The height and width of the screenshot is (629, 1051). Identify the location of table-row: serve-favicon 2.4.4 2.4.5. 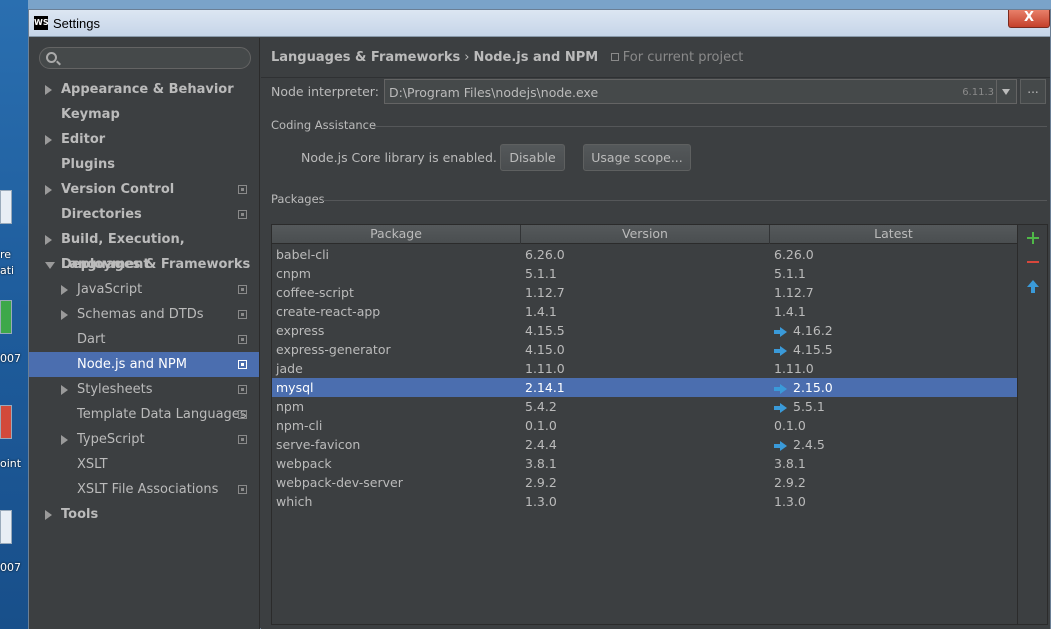
(644, 444).